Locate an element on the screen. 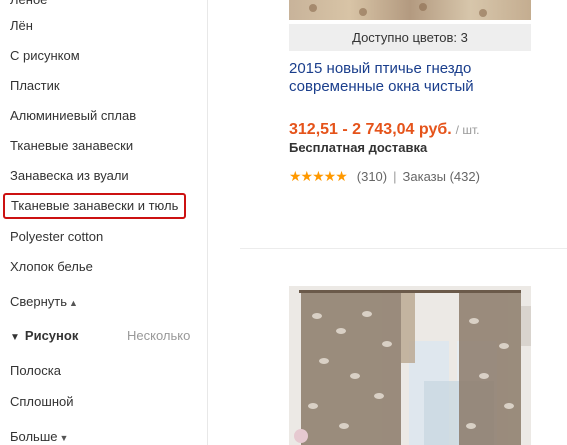 This screenshot has height=445, width=567. product-divider is located at coordinates (403, 248).